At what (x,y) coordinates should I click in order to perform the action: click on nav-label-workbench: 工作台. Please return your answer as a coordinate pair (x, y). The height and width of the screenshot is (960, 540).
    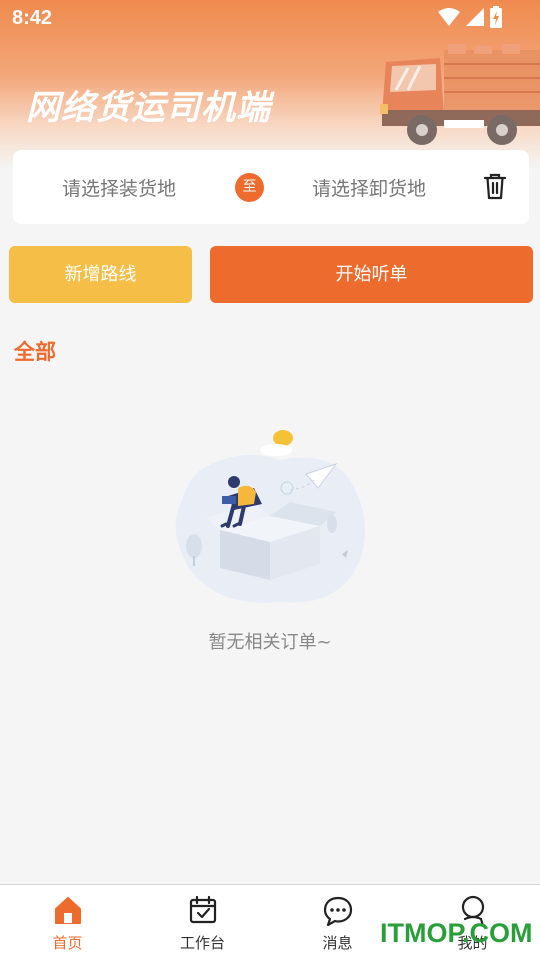
    Looking at the image, I should click on (202, 943).